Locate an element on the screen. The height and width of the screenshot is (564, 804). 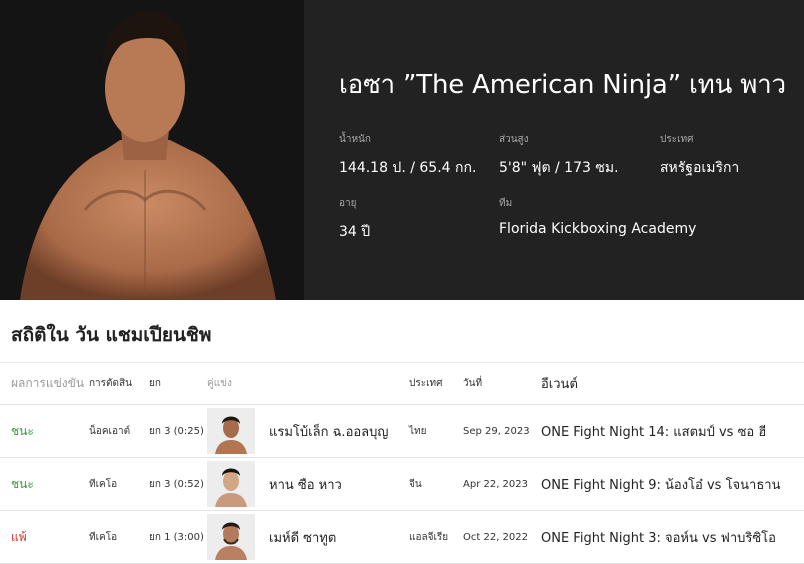
event-link: ONE Fight Night 14: แสตมป์ vs ซอ ฮี is located at coordinates (672, 431).